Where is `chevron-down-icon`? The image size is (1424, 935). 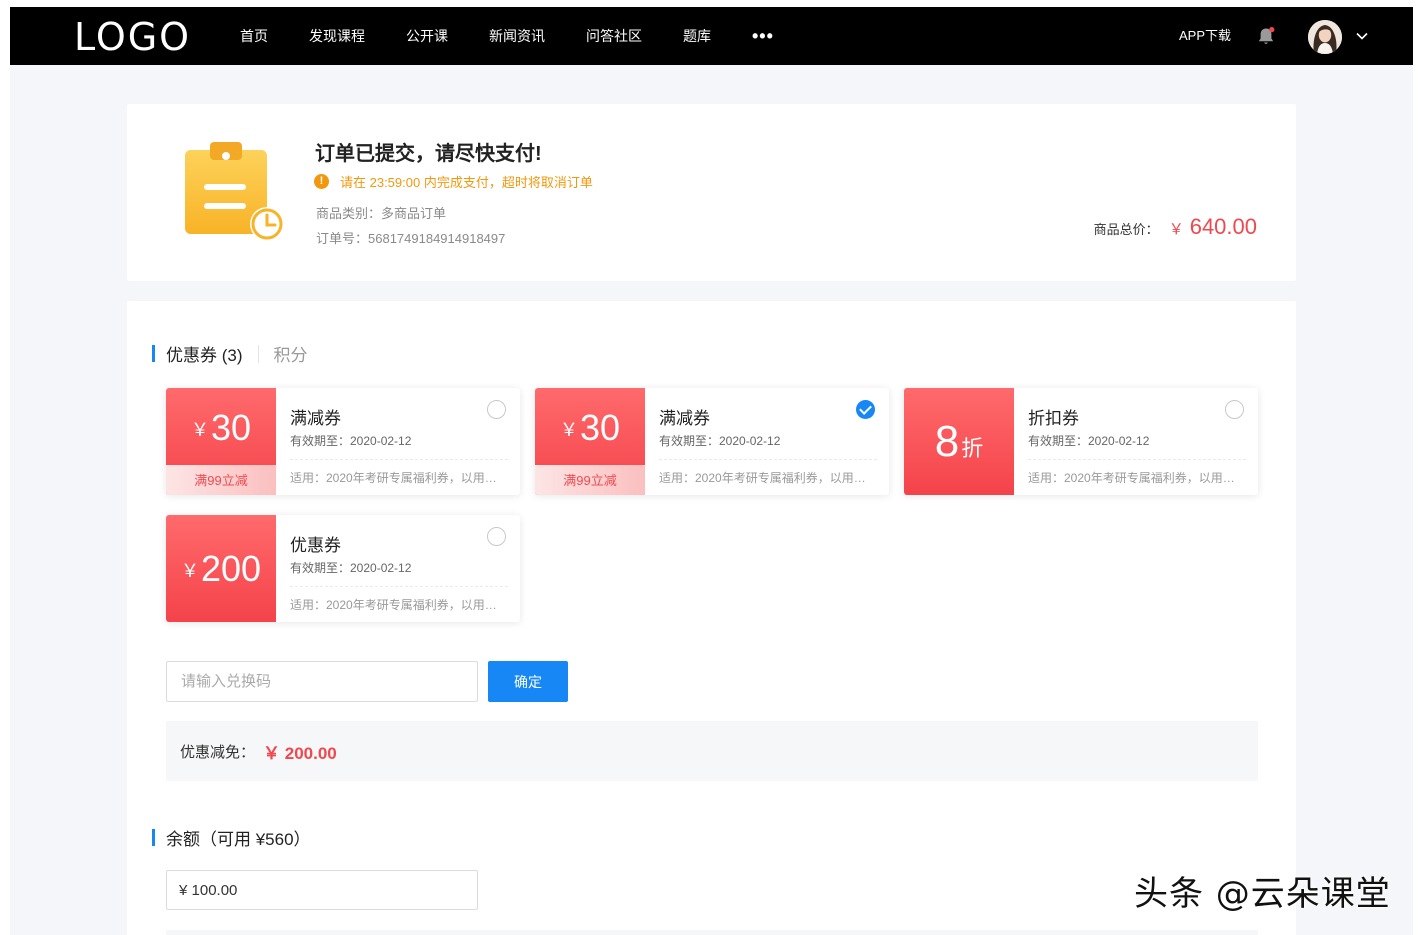
chevron-down-icon is located at coordinates (1362, 36).